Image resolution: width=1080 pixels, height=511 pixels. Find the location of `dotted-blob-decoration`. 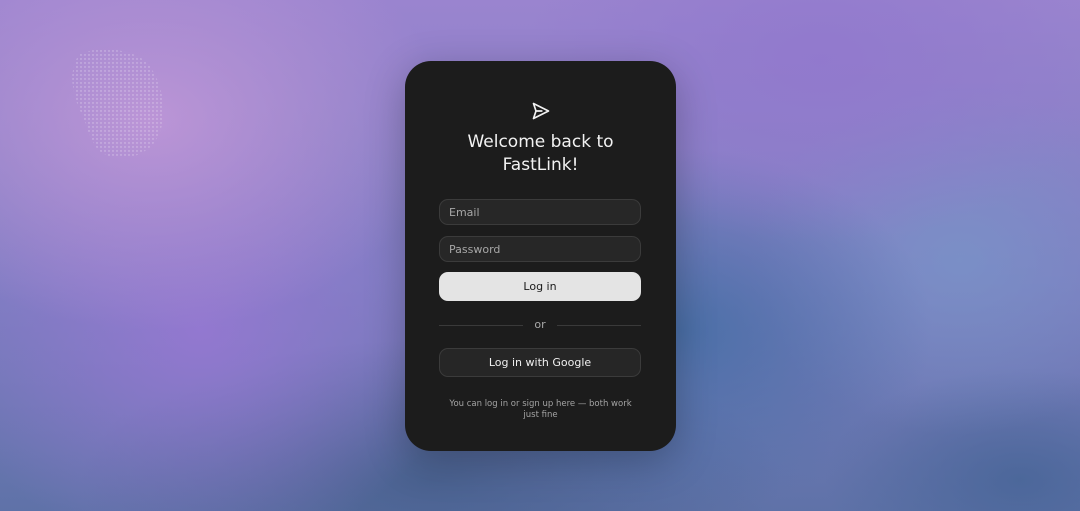

dotted-blob-decoration is located at coordinates (118, 103).